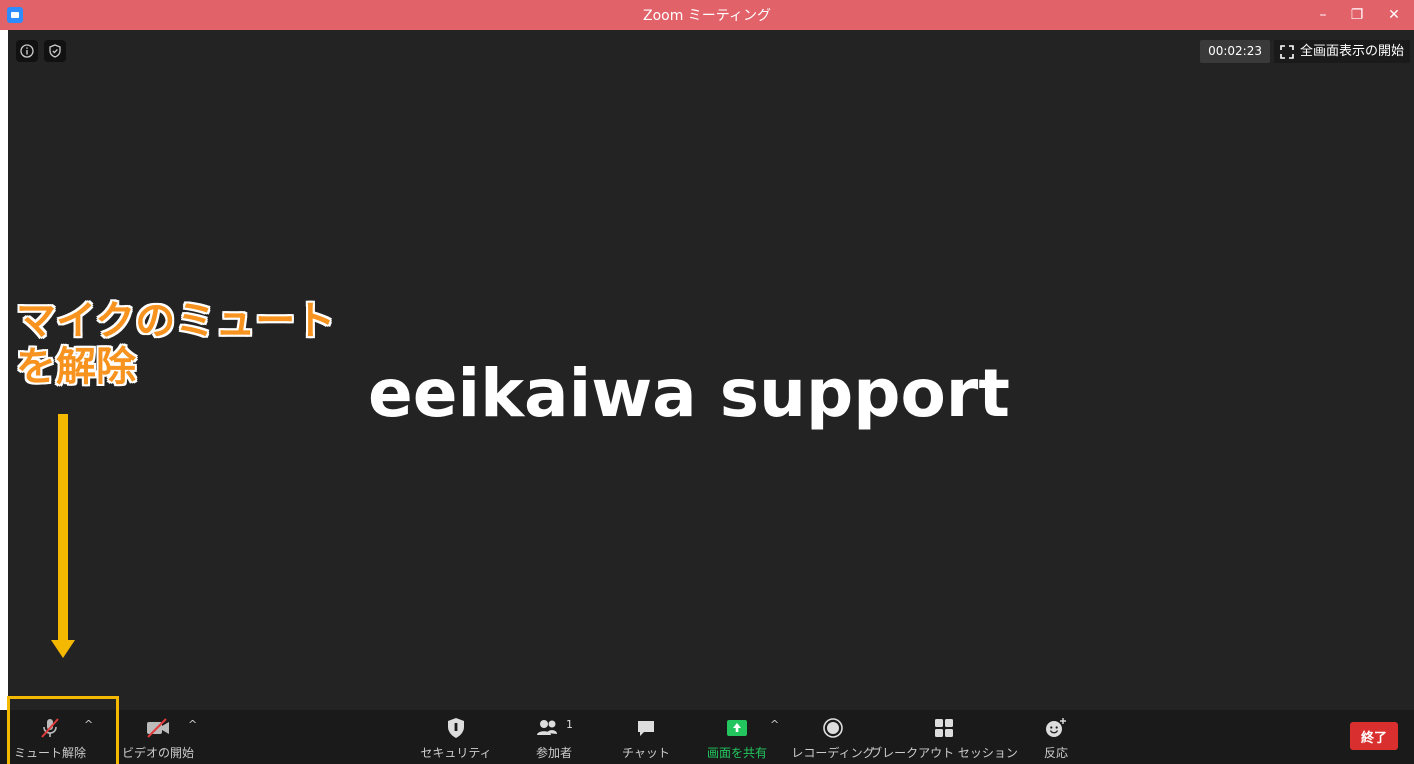 Image resolution: width=1414 pixels, height=764 pixels. Describe the element at coordinates (646, 753) in the screenshot. I see `chat-label: チャット` at that location.